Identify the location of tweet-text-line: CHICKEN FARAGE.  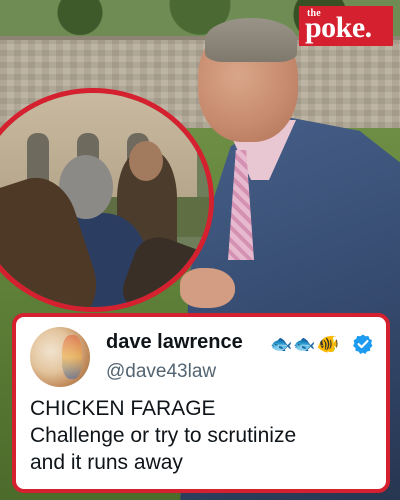
(123, 408).